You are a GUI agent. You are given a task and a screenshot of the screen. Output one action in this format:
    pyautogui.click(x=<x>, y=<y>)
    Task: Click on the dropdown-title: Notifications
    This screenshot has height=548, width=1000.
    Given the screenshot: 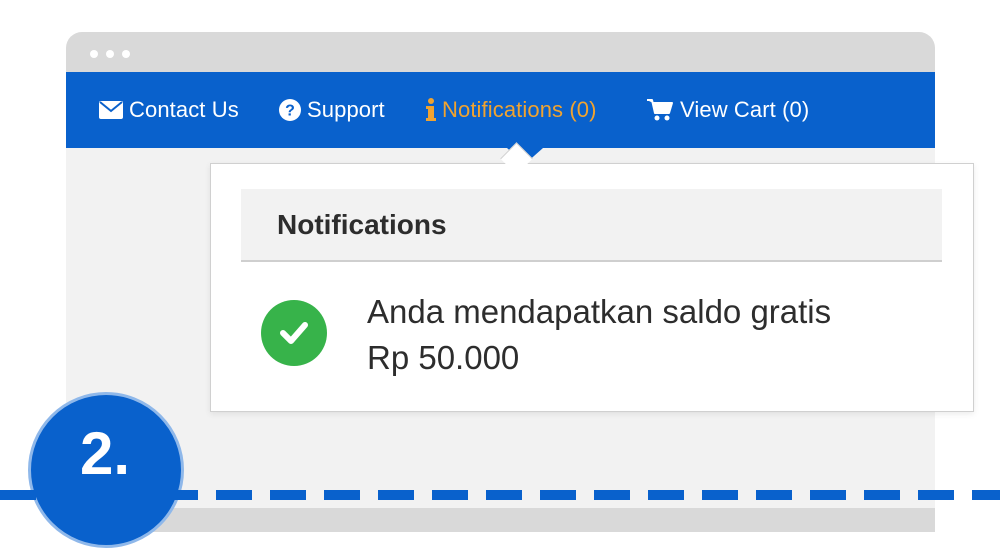 What is the action you would take?
    pyautogui.click(x=362, y=224)
    